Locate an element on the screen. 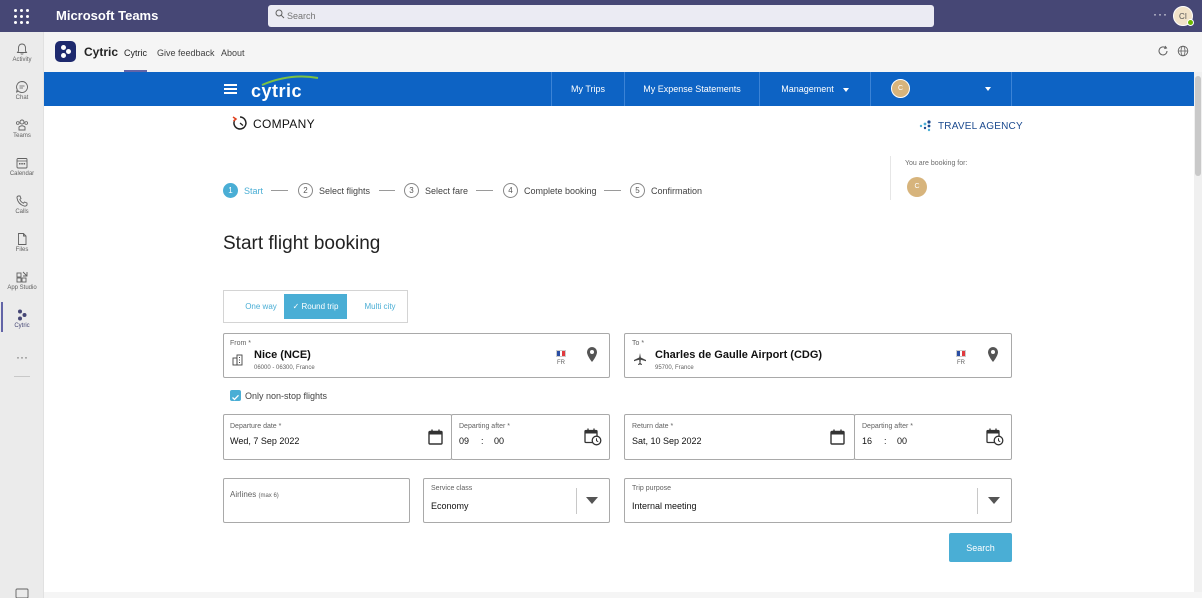  trip-purpose-value: Internal meeting is located at coordinates (664, 506).